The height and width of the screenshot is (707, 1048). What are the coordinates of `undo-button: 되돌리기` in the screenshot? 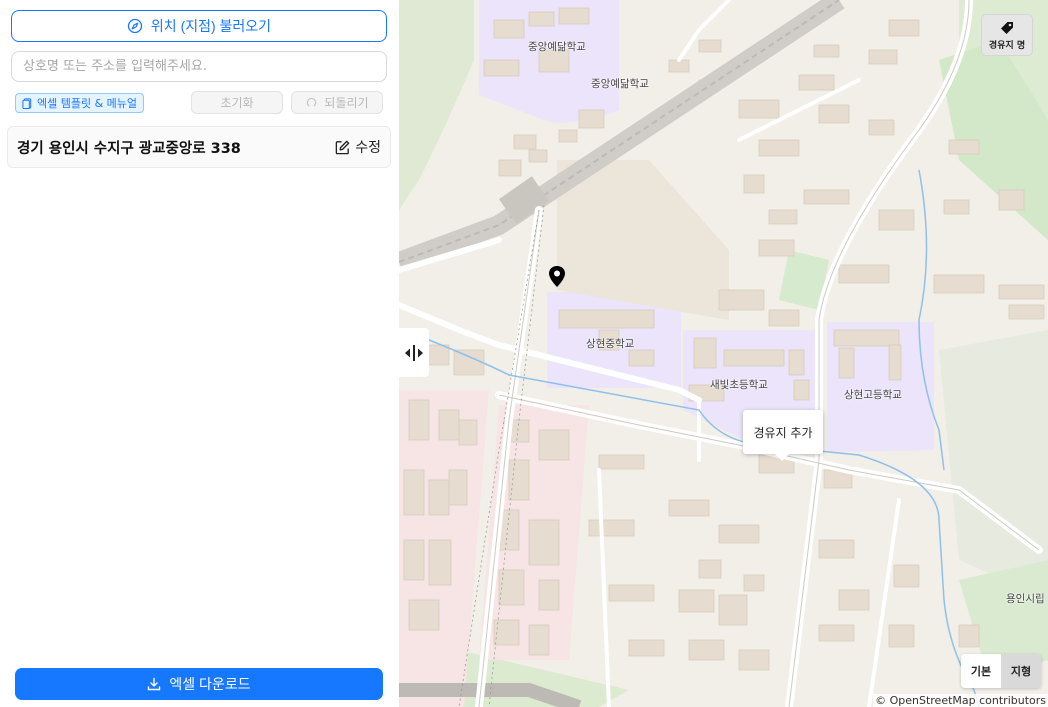 It's located at (337, 102).